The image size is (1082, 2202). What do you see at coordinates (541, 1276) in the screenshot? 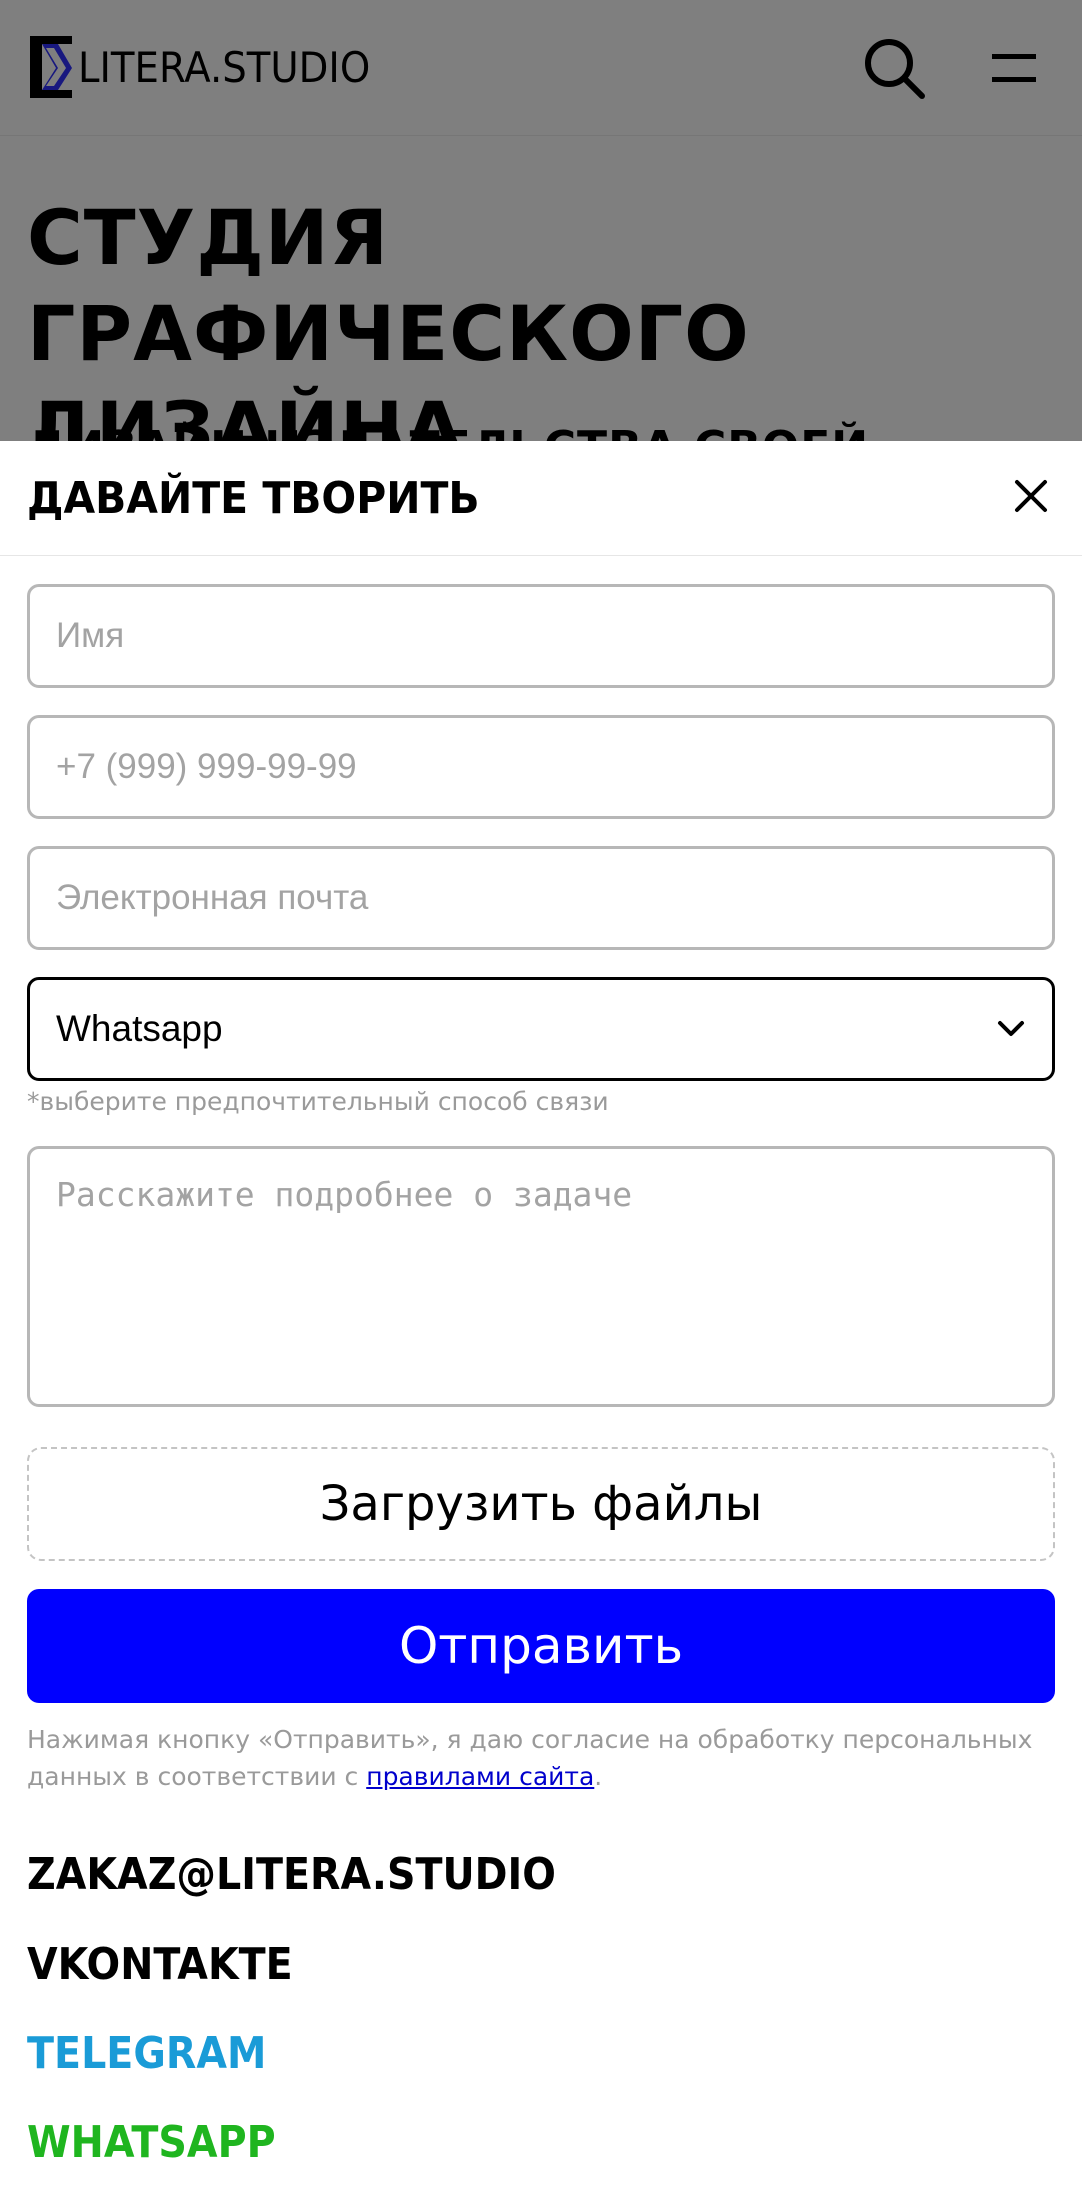
I see `task-description-textarea` at bounding box center [541, 1276].